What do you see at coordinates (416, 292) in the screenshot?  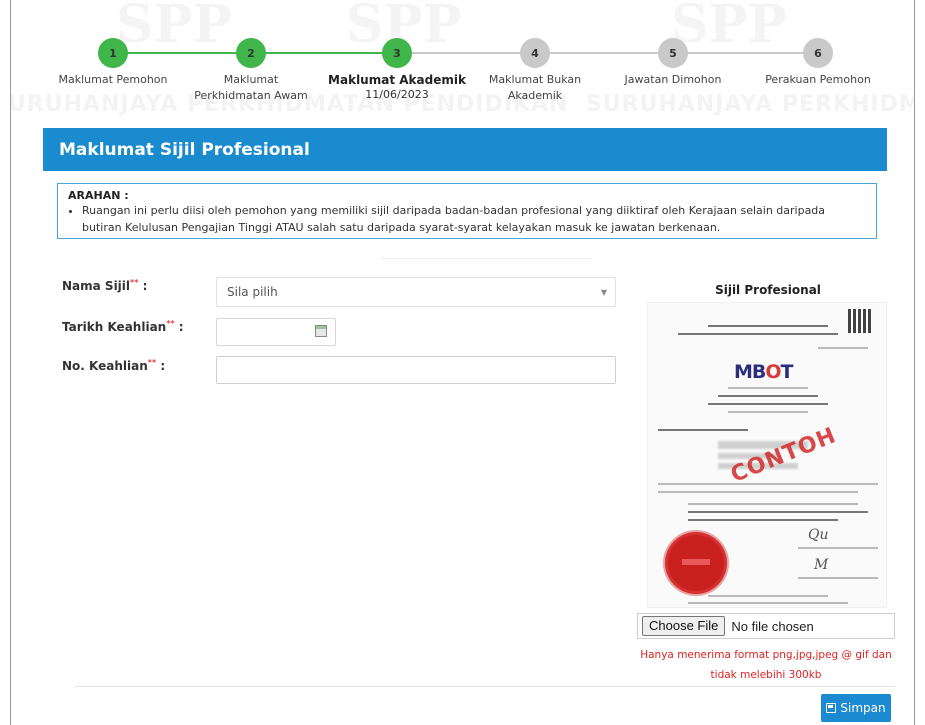 I see `cert-name-select: Sila pilih ▼` at bounding box center [416, 292].